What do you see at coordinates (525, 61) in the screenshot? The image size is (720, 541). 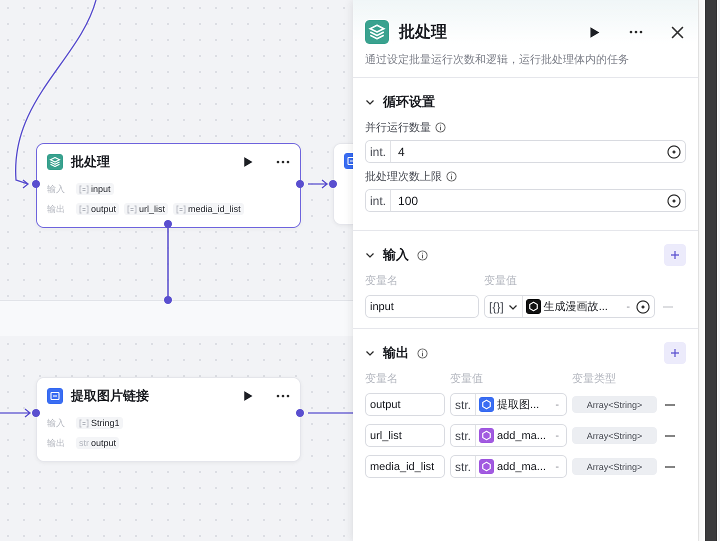 I see `panel-description: 通过设定批量运行次数和逻辑，运行批处理体内的任务` at bounding box center [525, 61].